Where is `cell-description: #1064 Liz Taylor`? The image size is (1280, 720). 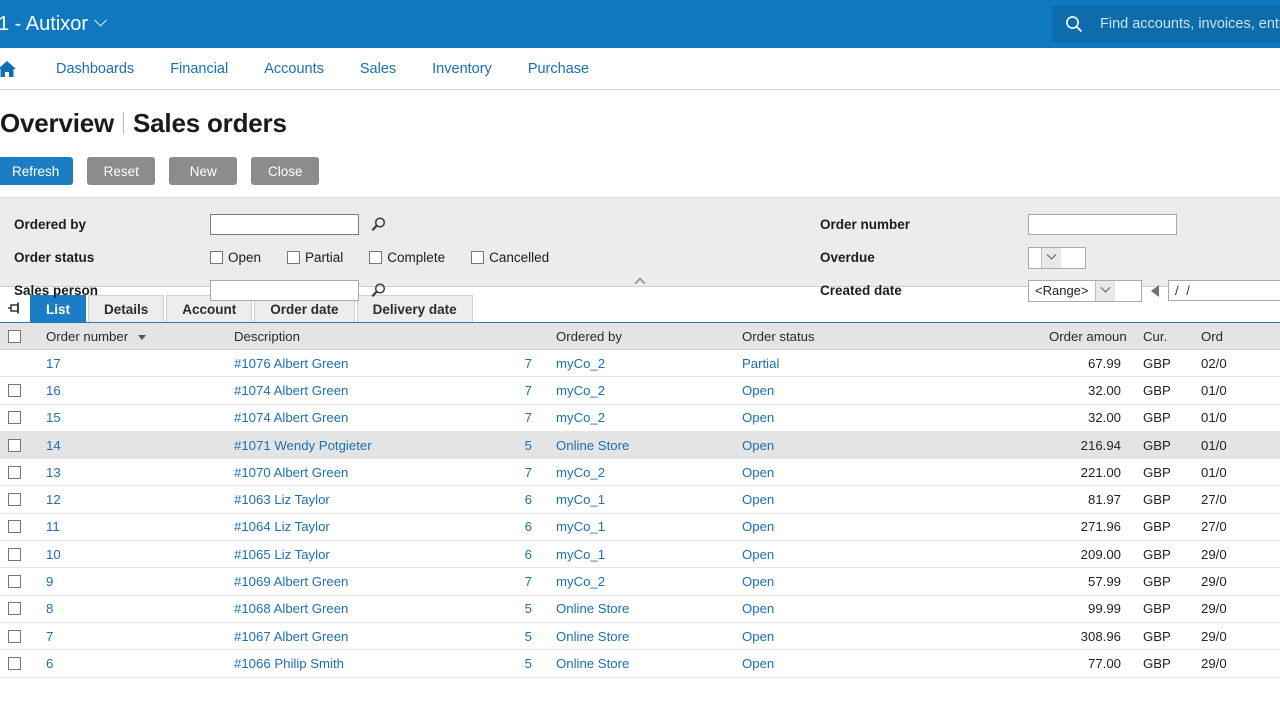 cell-description: #1064 Liz Taylor is located at coordinates (365, 526).